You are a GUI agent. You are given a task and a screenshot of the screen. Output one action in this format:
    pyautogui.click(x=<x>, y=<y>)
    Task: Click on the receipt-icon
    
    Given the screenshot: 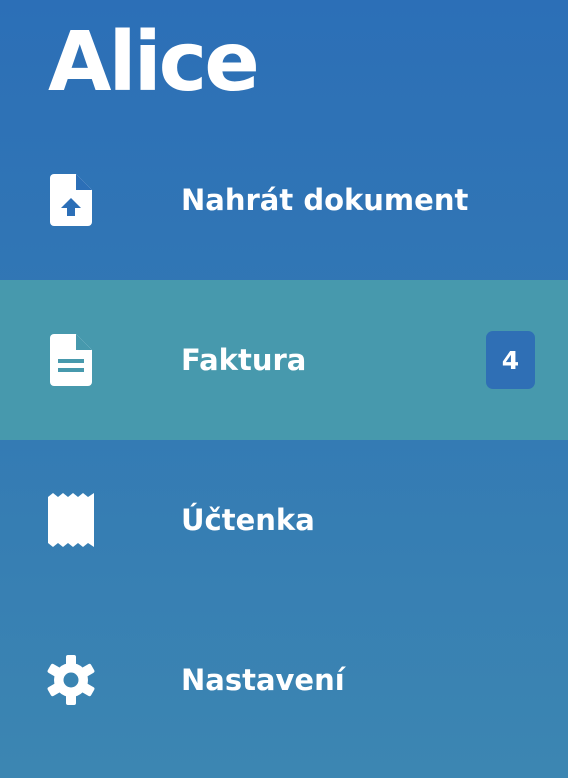 What is the action you would take?
    pyautogui.click(x=71, y=520)
    